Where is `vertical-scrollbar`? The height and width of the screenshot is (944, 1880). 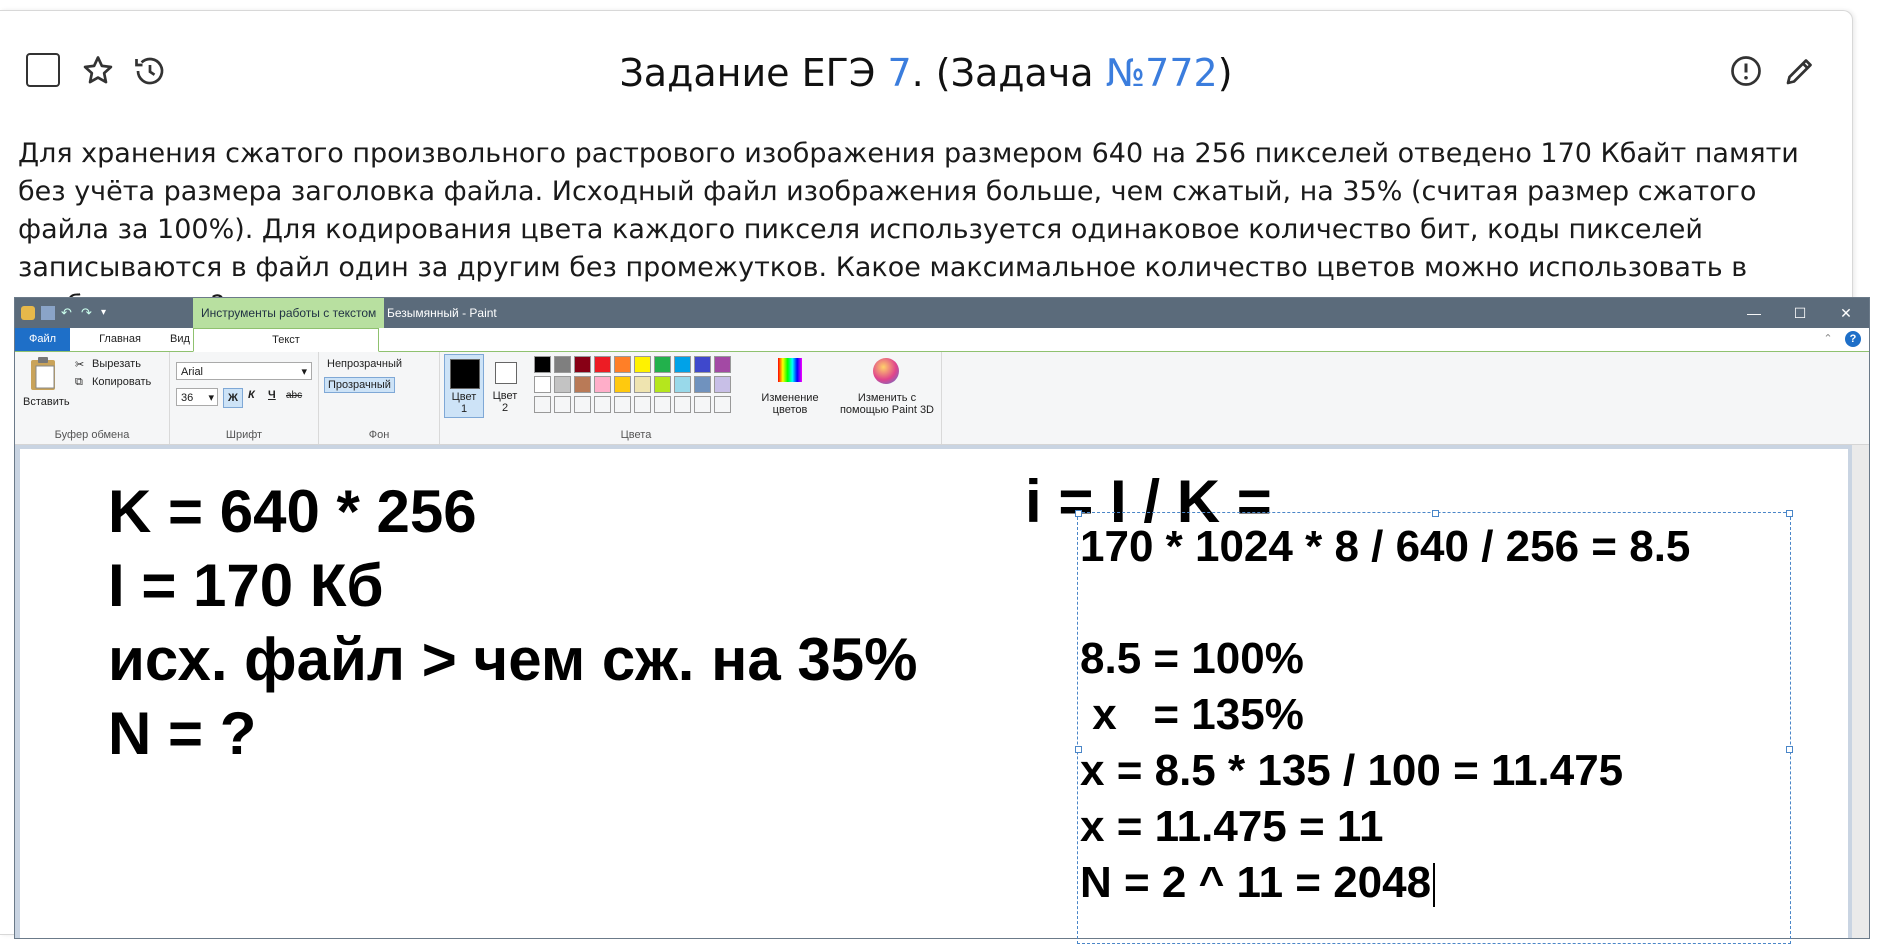
vertical-scrollbar is located at coordinates (1860, 691).